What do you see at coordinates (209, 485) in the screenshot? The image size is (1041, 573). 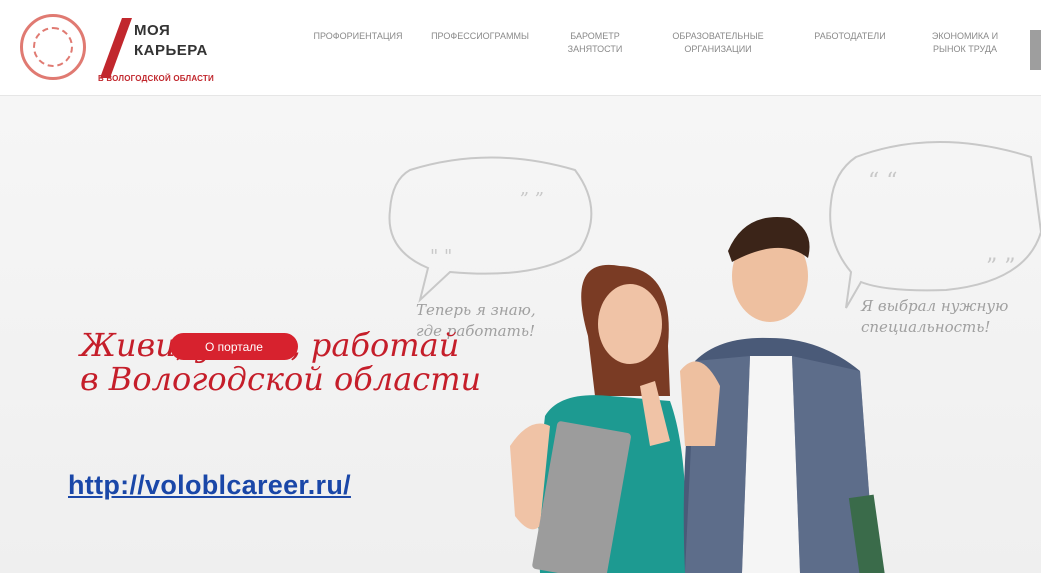 I see `site-url-link: http://voloblcareer.ru/` at bounding box center [209, 485].